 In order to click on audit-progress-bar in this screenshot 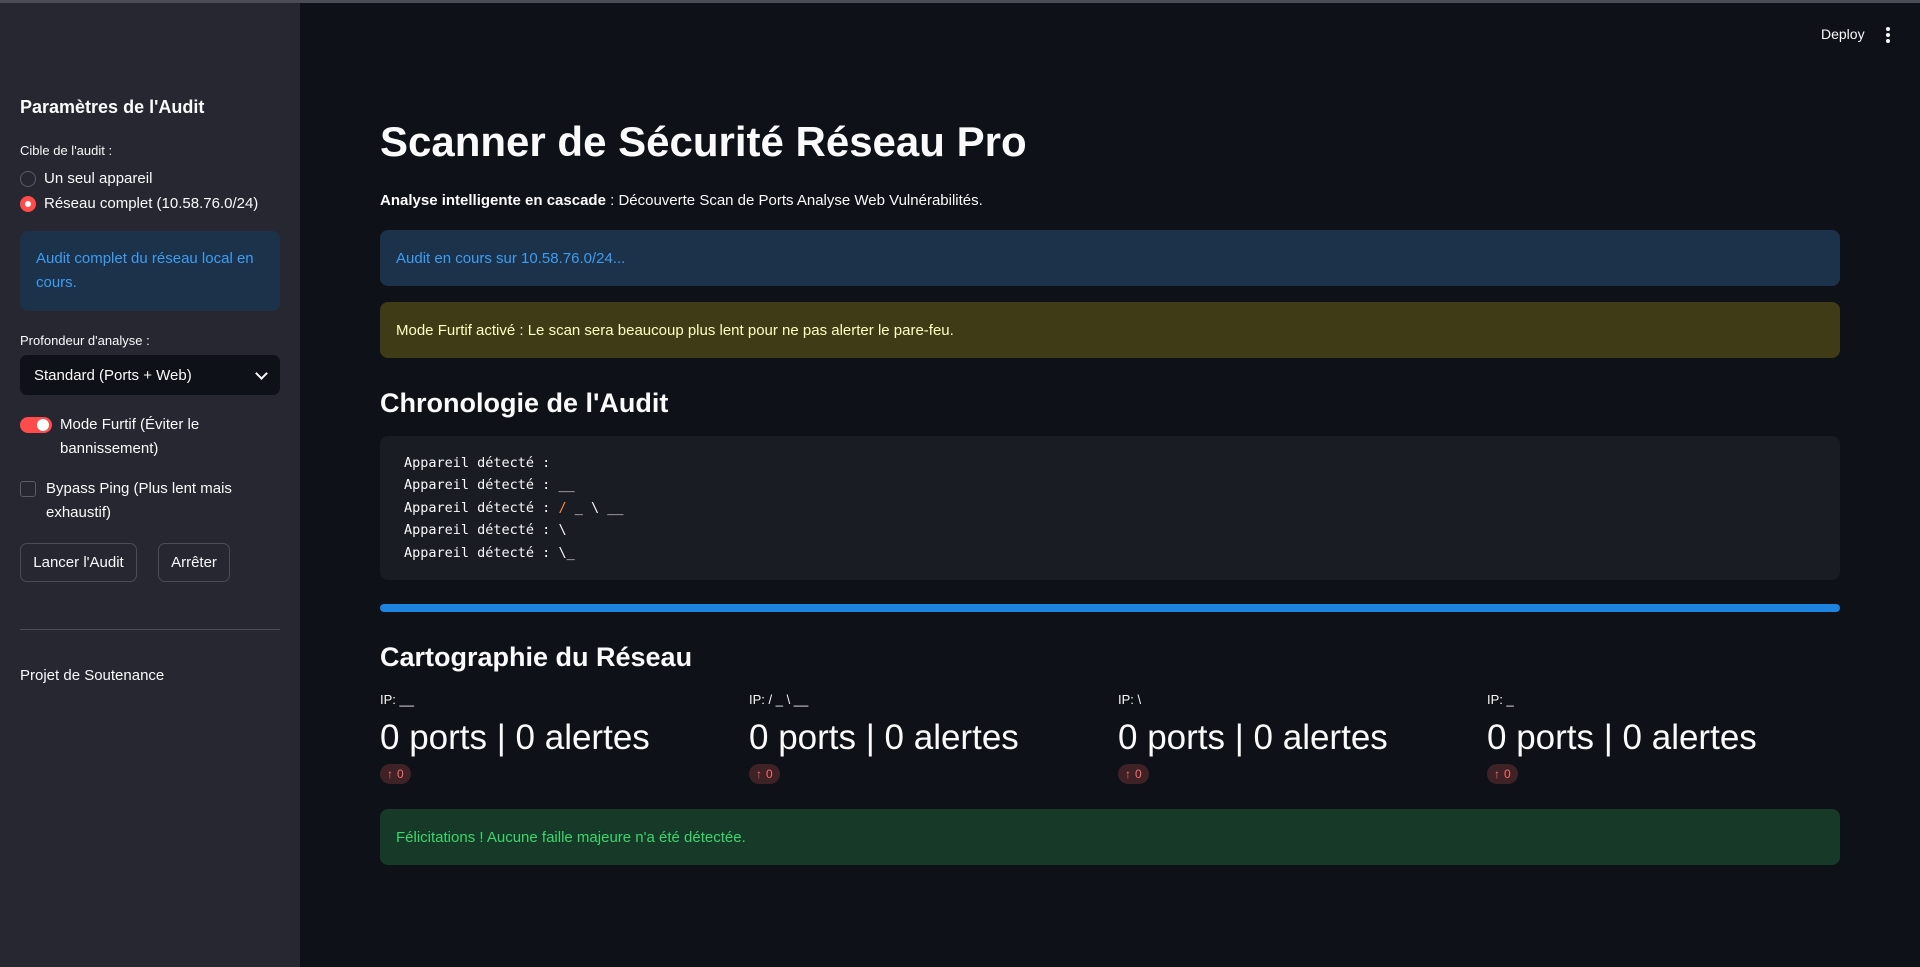, I will do `click(1110, 608)`.